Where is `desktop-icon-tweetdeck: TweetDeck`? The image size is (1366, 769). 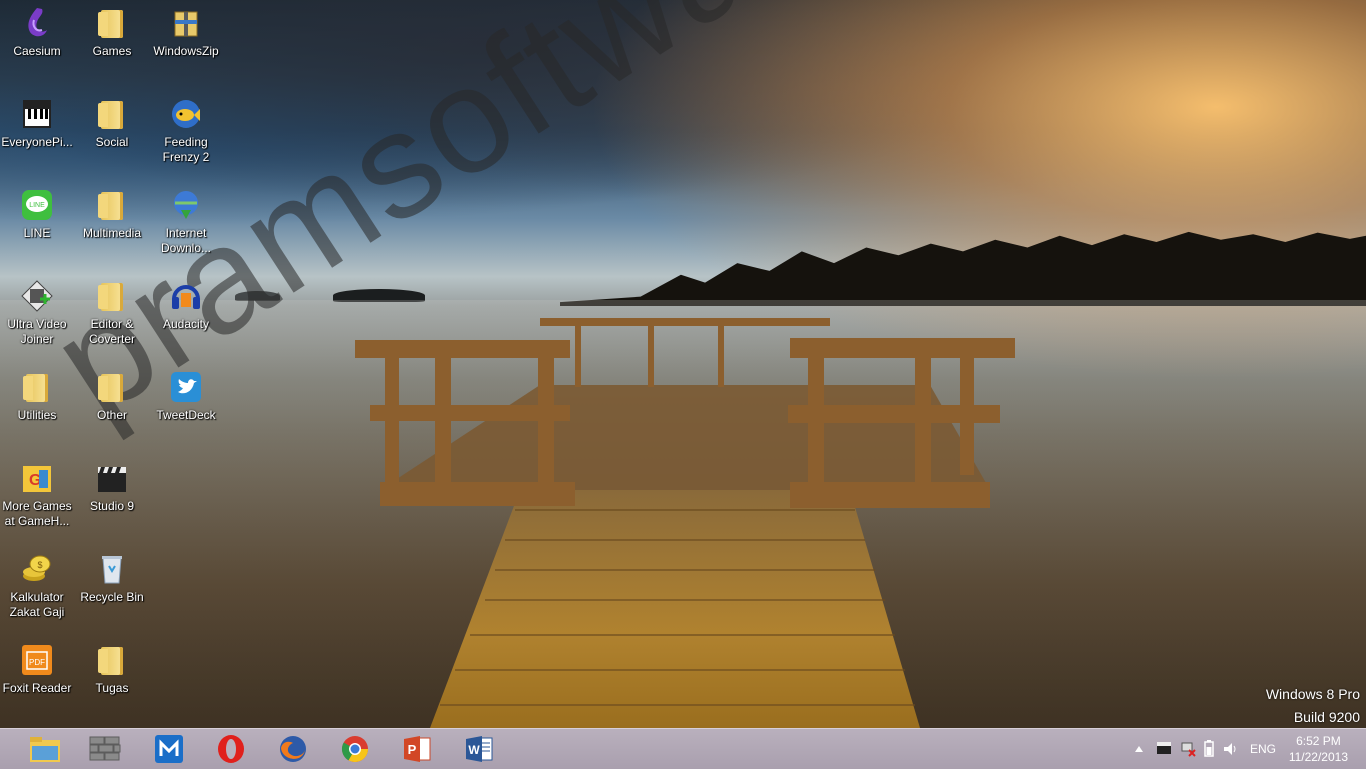 desktop-icon-tweetdeck: TweetDeck is located at coordinates (186, 393).